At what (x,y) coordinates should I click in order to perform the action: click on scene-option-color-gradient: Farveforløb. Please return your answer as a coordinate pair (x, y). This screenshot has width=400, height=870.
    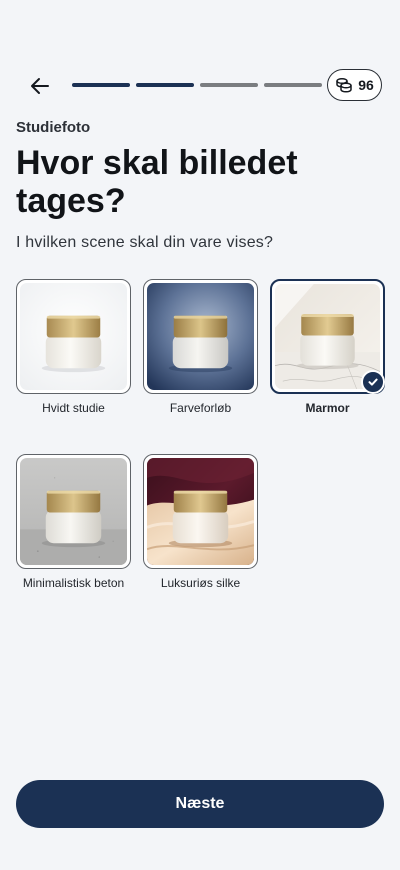
    Looking at the image, I should click on (200, 347).